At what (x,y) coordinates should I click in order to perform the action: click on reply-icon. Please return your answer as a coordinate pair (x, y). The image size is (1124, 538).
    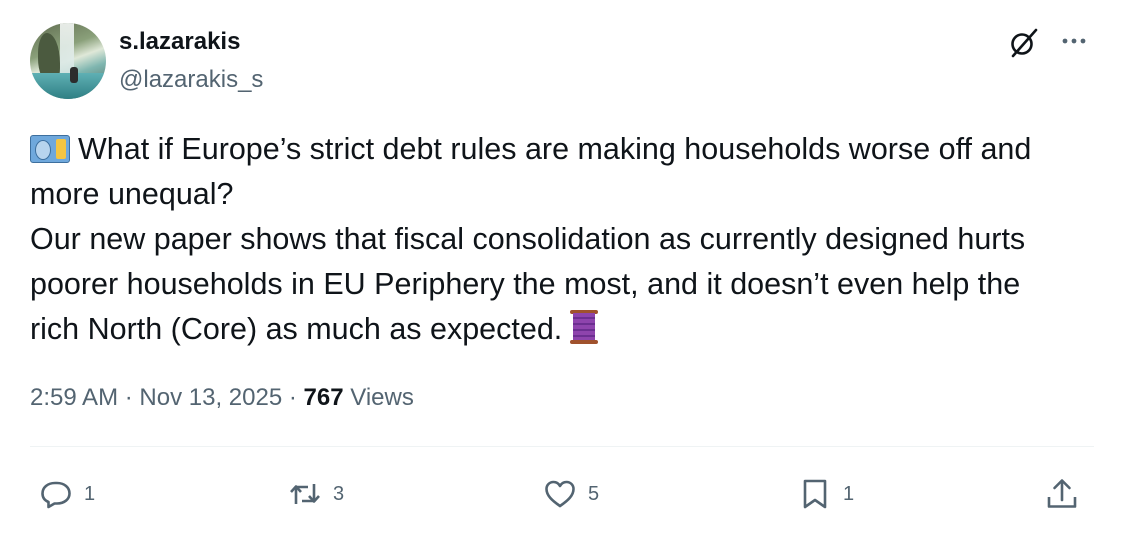
    Looking at the image, I should click on (56, 495).